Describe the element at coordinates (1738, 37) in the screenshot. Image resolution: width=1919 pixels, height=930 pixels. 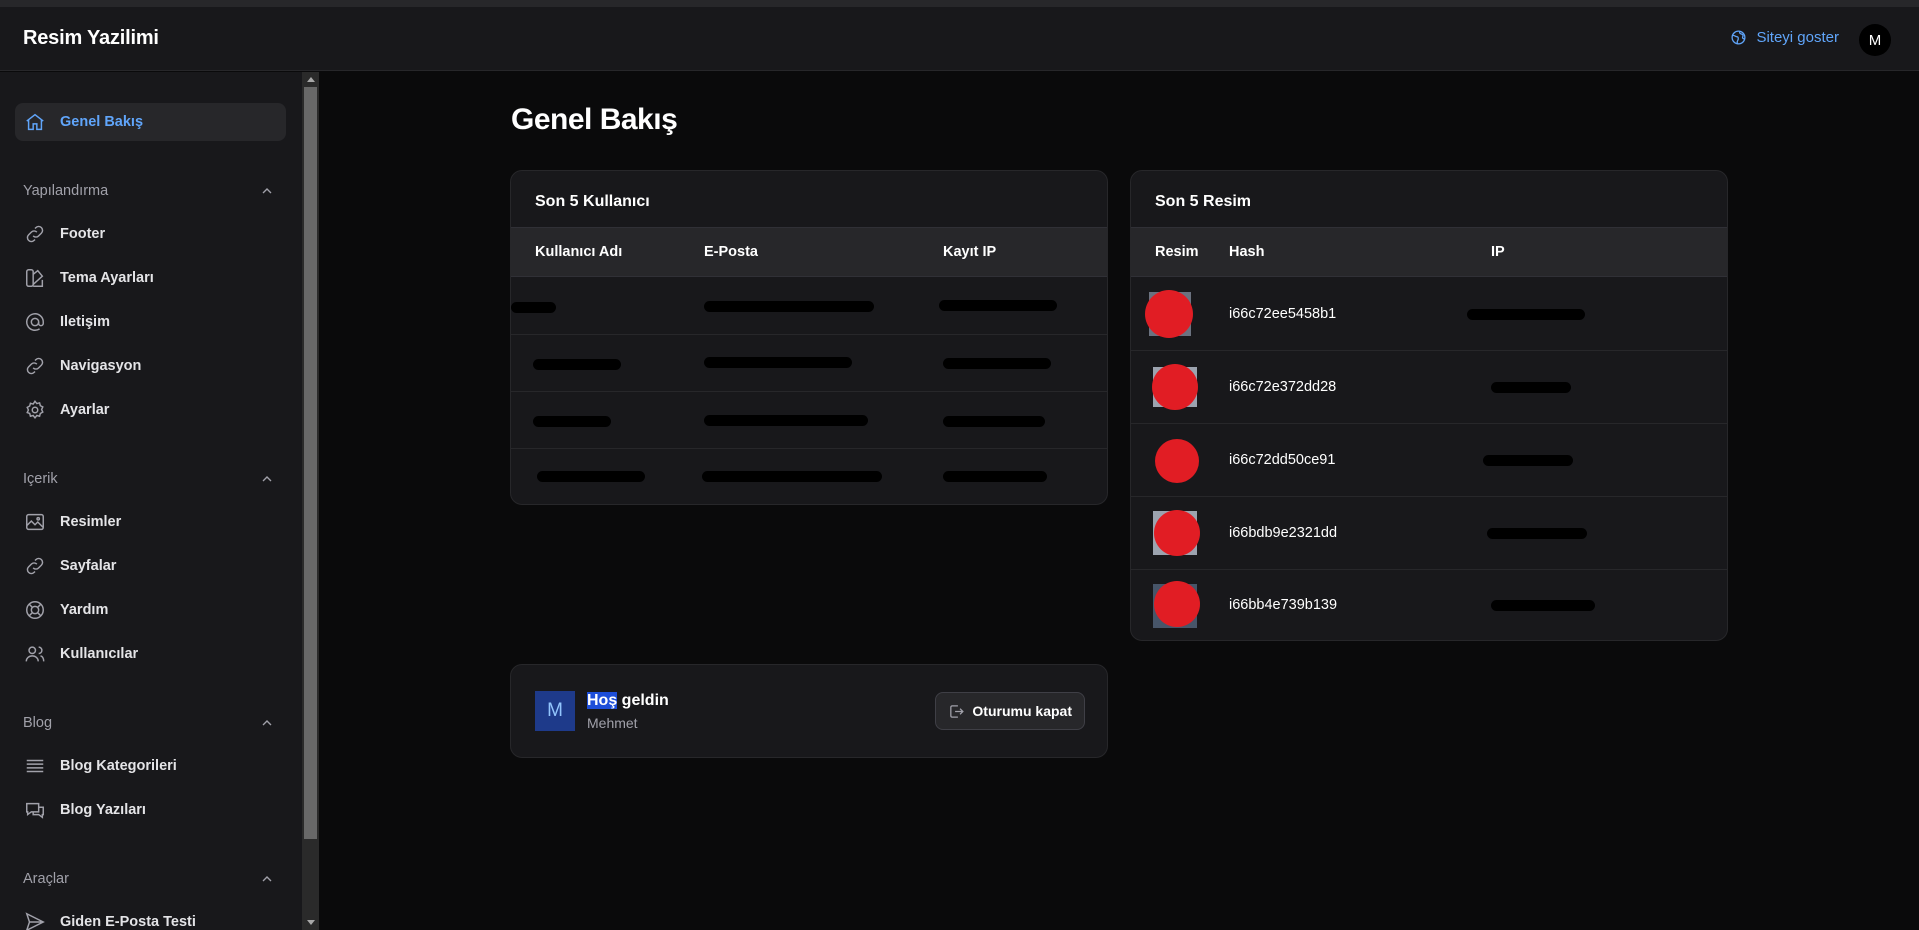
I see `globe-icon` at that location.